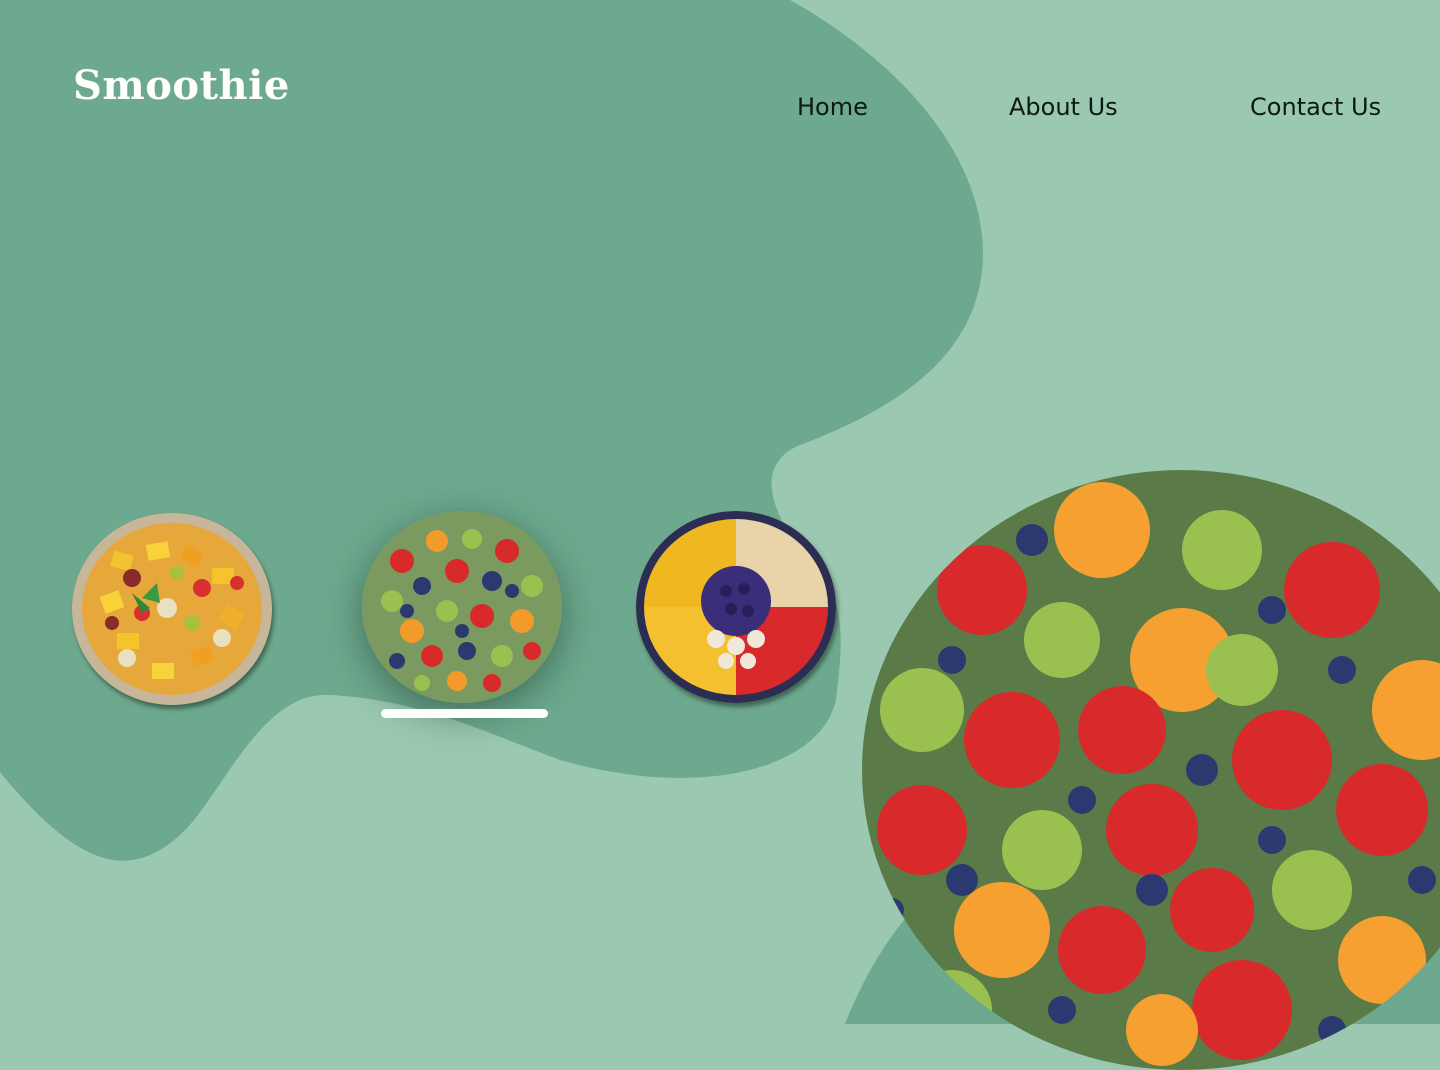  I want to click on mixed-berry-platter-image, so click(462, 607).